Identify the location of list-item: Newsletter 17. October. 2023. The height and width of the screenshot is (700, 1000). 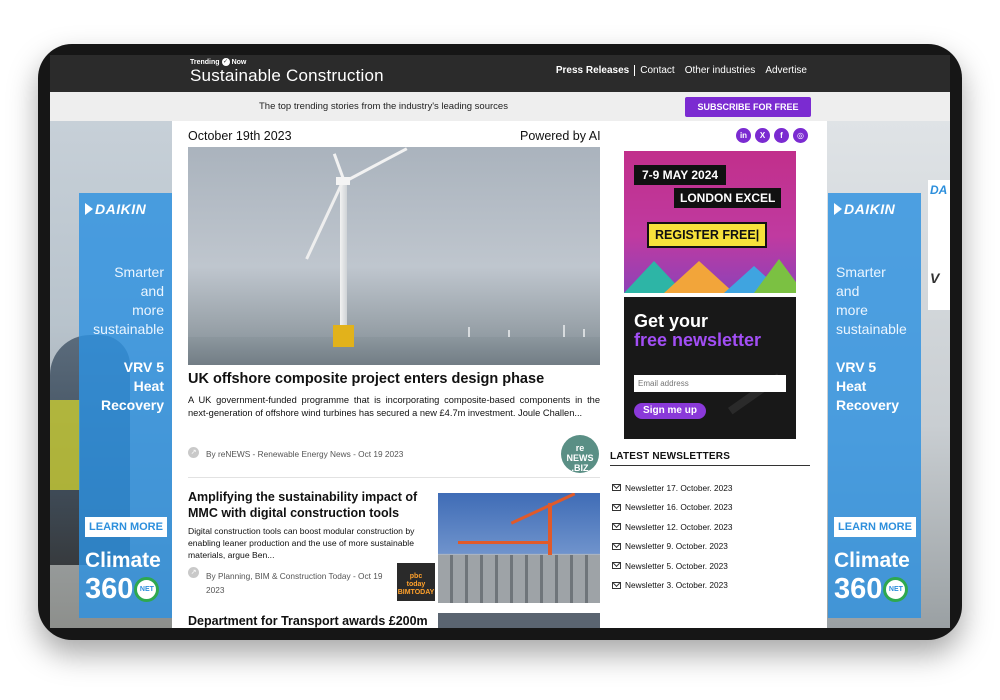
(672, 488).